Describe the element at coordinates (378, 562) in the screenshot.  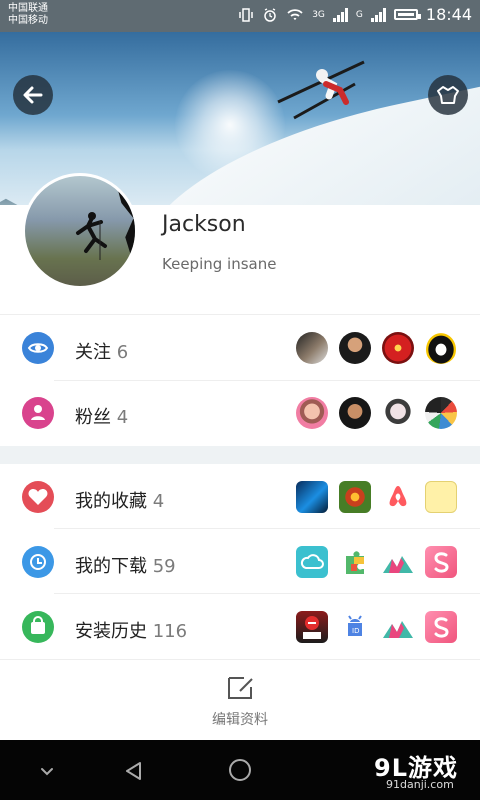
I see `download-apps` at that location.